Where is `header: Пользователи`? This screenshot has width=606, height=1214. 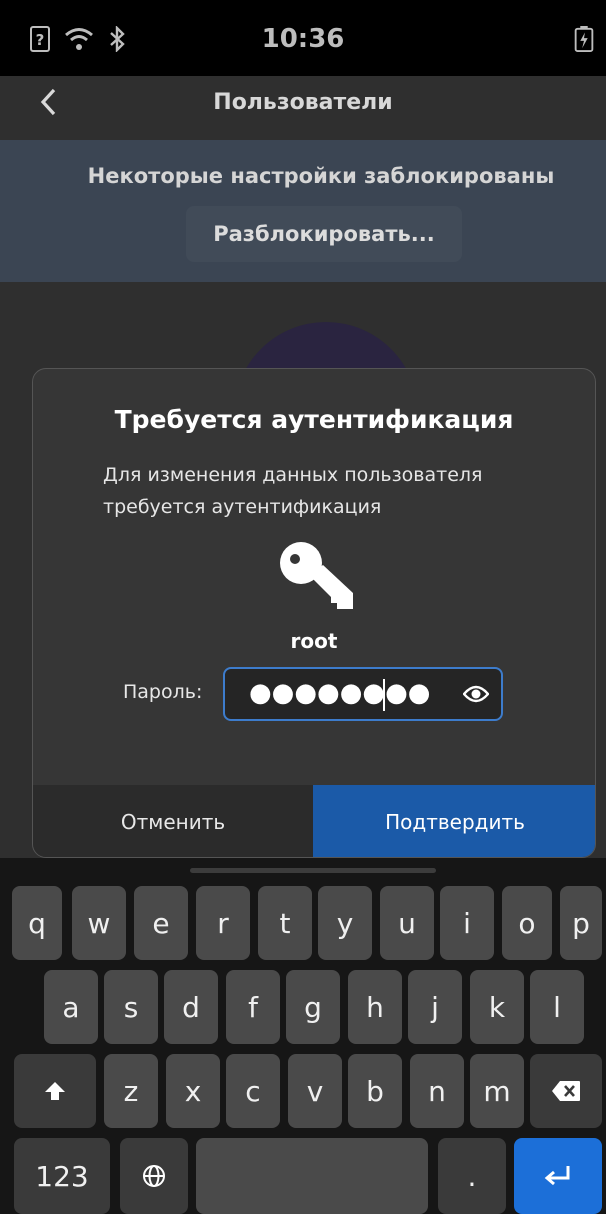 header: Пользователи is located at coordinates (303, 108).